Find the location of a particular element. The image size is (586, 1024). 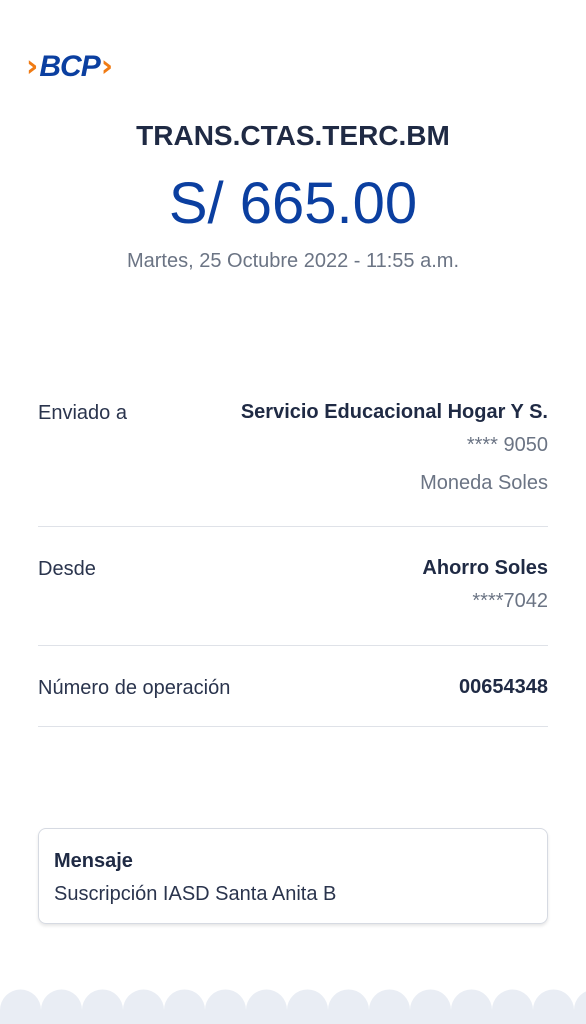

message-card: Mensaje Suscripción IASD Santa Anita B is located at coordinates (293, 876).